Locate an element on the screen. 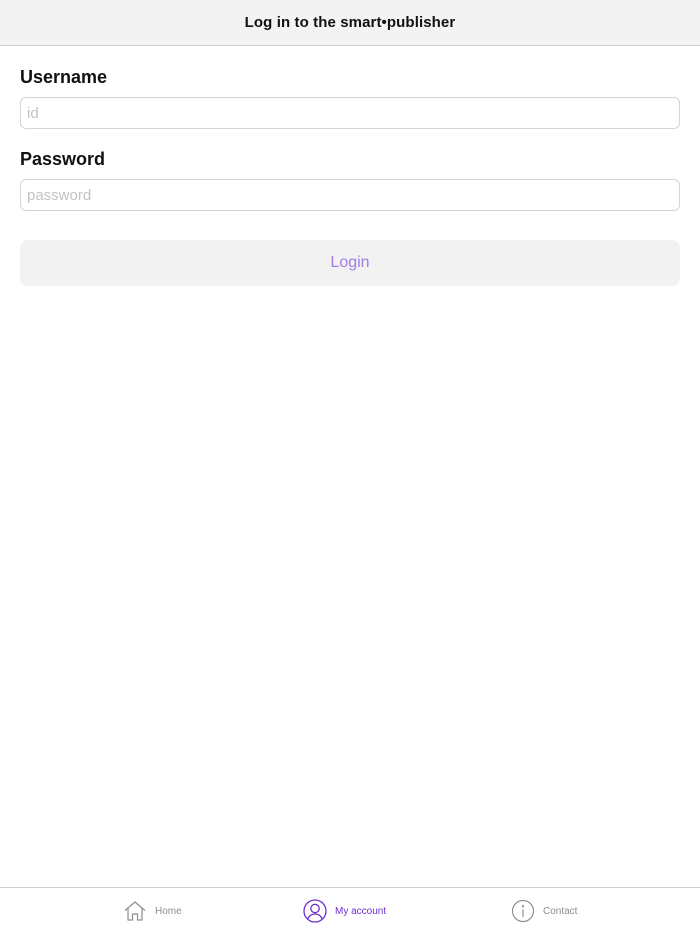 This screenshot has width=700, height=934. navigation-bar: Log in to the smart•publisher is located at coordinates (350, 23).